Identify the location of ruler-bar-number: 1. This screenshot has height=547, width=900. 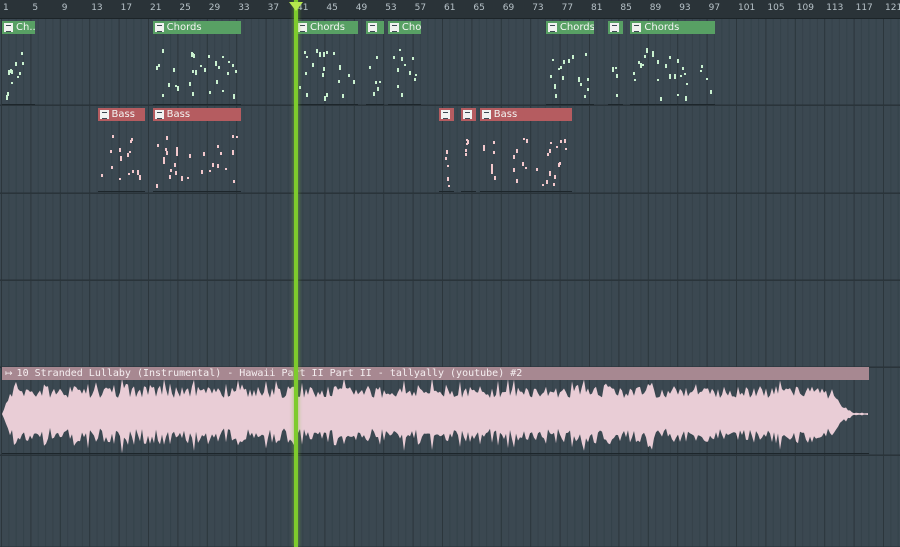
(6, 8).